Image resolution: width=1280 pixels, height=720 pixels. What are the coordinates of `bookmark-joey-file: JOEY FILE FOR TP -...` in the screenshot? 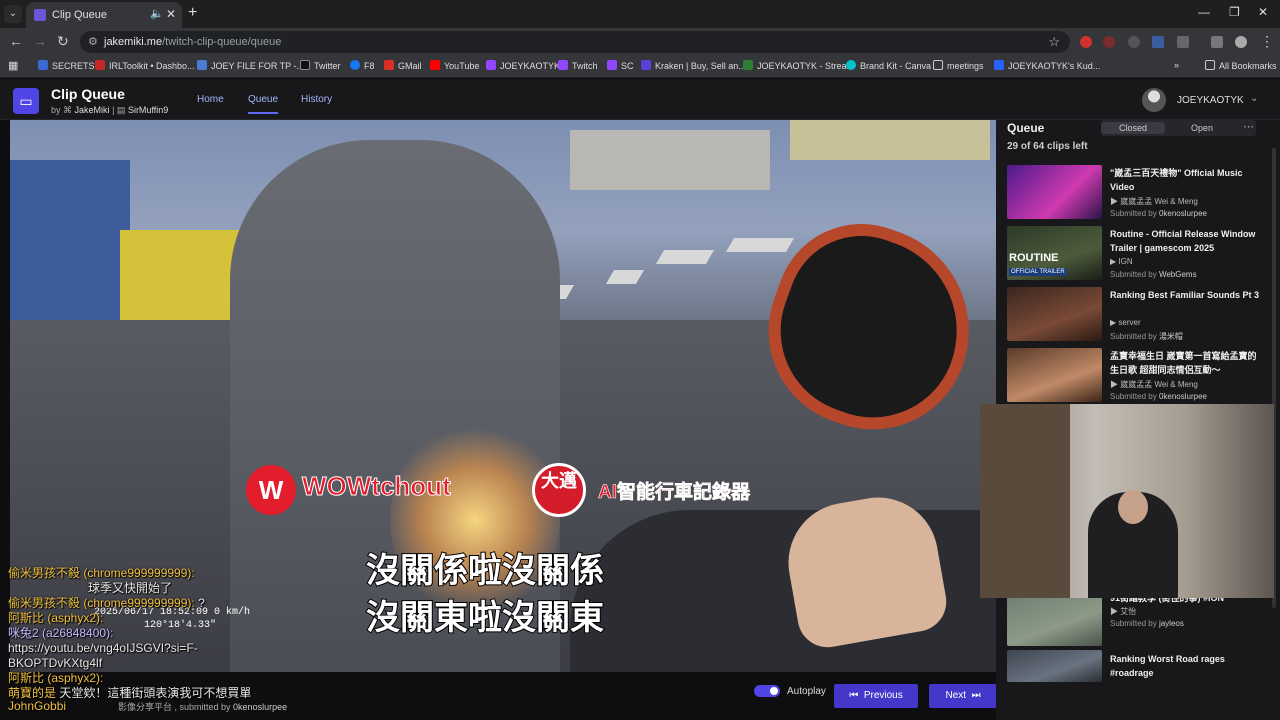 It's located at (250, 65).